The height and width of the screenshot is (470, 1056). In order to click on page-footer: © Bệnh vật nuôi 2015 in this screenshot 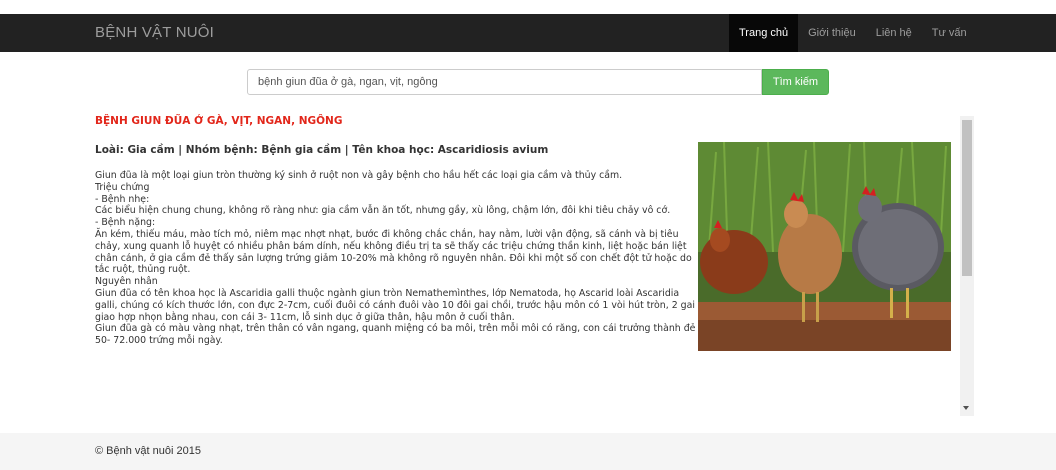, I will do `click(528, 451)`.